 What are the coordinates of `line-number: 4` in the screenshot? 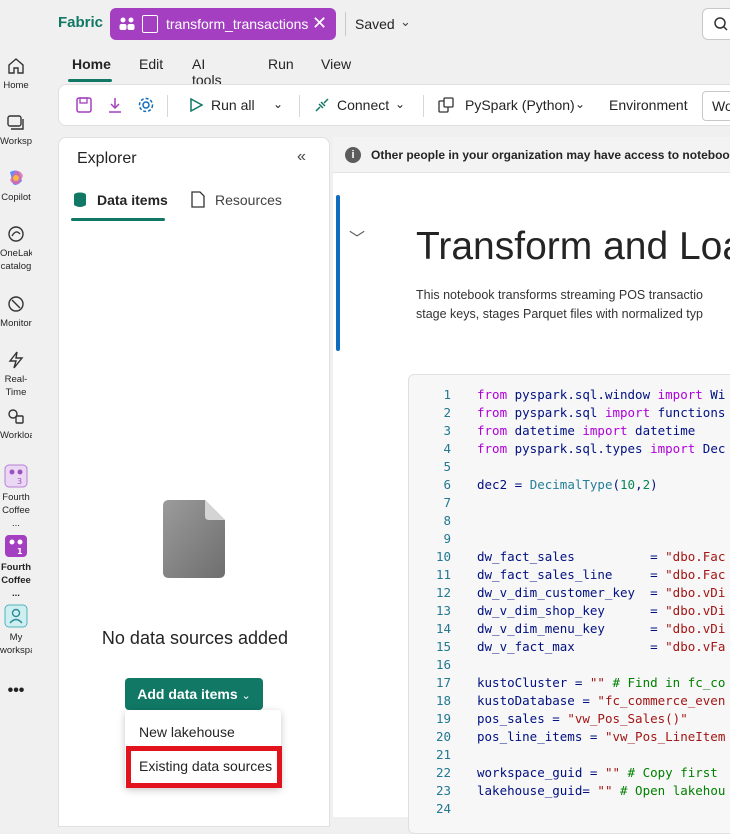 It's located at (447, 448).